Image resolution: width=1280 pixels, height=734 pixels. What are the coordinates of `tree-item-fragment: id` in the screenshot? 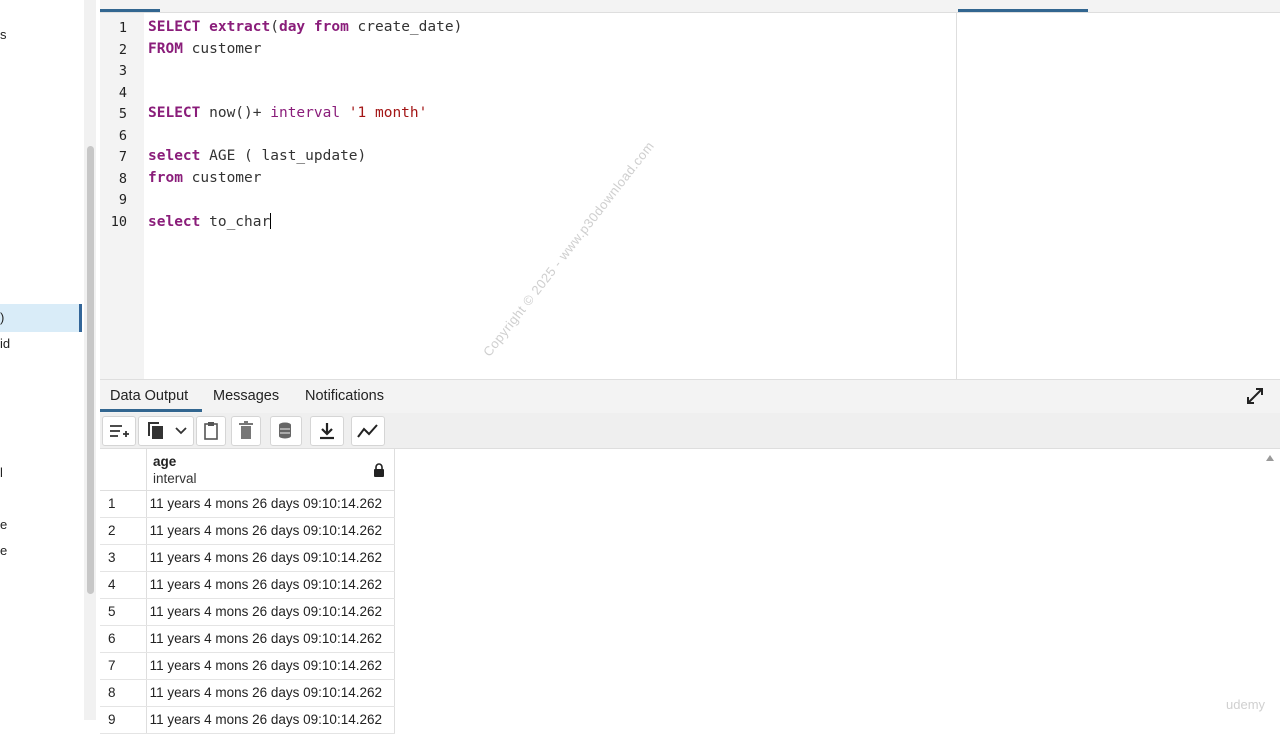 It's located at (5, 343).